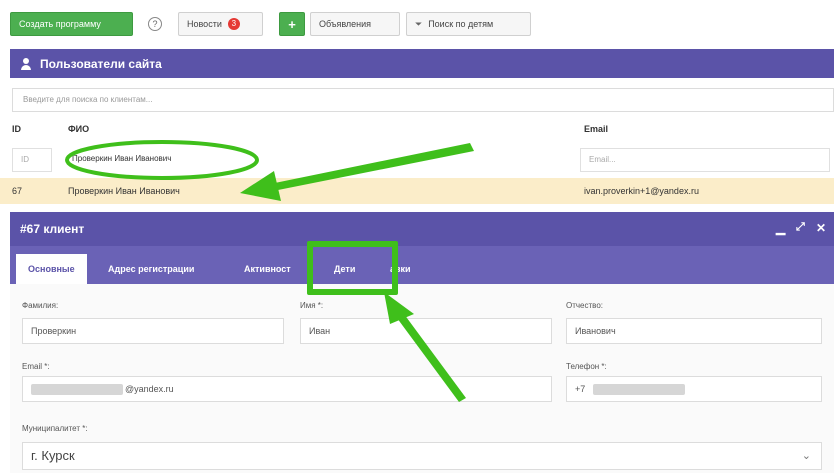 This screenshot has height=473, width=834. I want to click on arrow-to-children-tab, so click(425, 347).